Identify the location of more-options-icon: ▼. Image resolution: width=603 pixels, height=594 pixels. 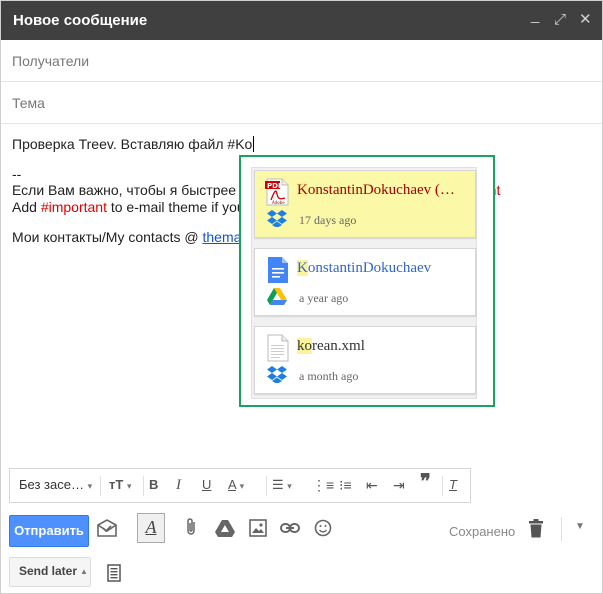
(580, 526).